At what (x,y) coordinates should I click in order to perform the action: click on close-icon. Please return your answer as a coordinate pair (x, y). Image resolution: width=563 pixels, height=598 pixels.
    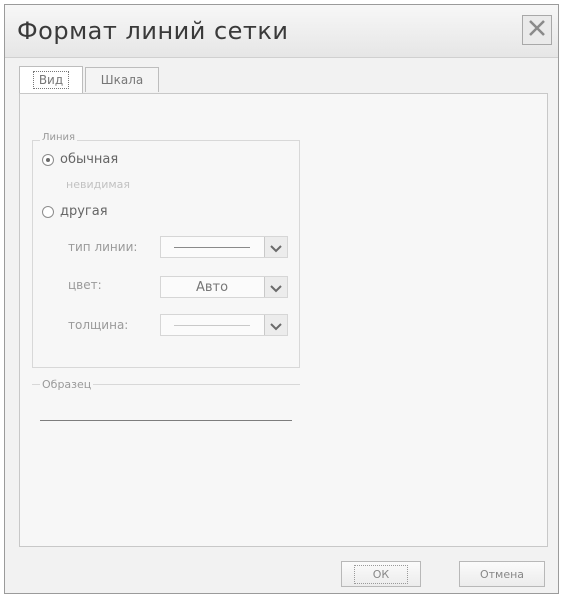
    Looking at the image, I should click on (537, 30).